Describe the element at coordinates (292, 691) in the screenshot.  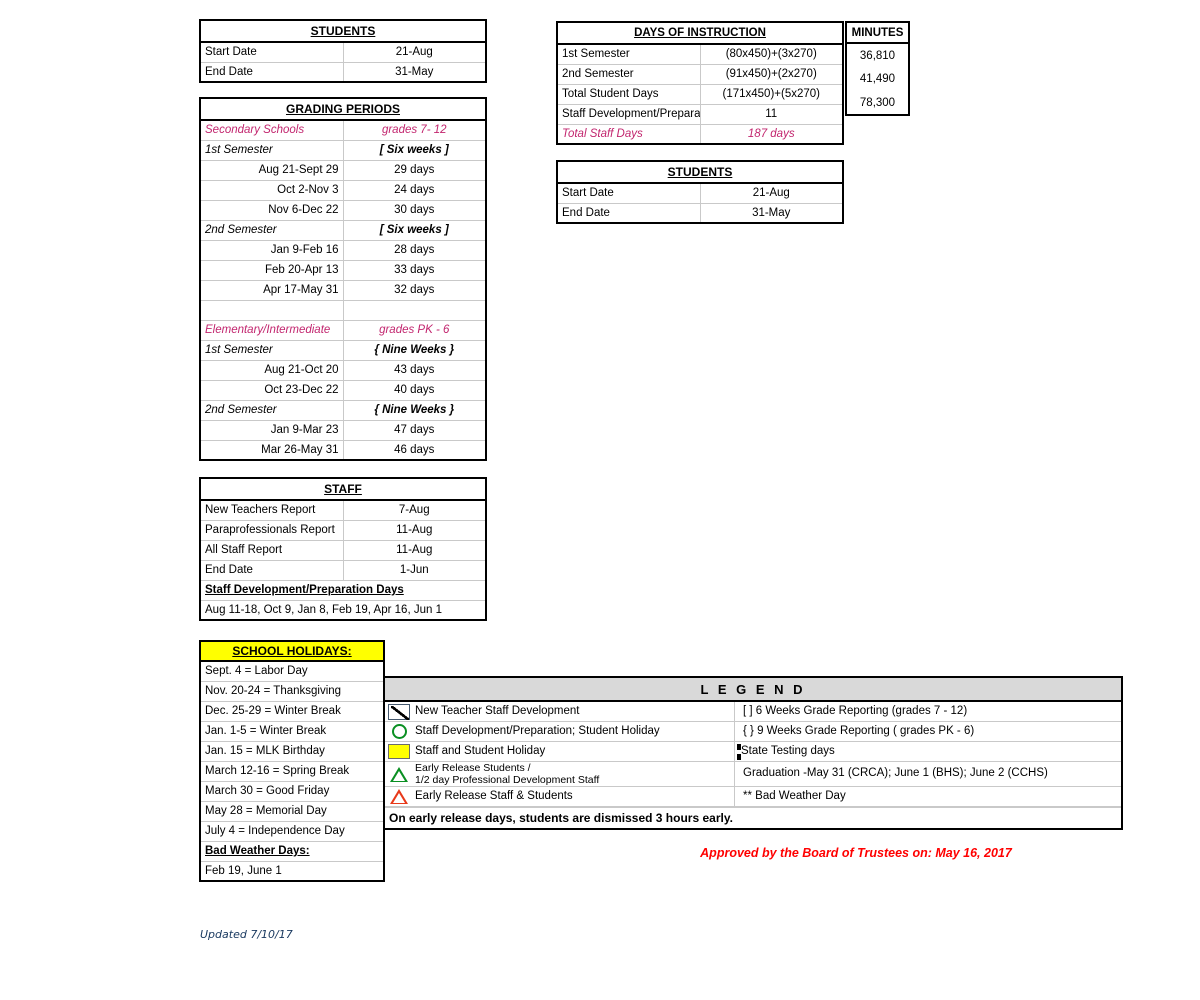
I see `holiday-item-1: Nov. 20-24 = Thanksgiving` at that location.